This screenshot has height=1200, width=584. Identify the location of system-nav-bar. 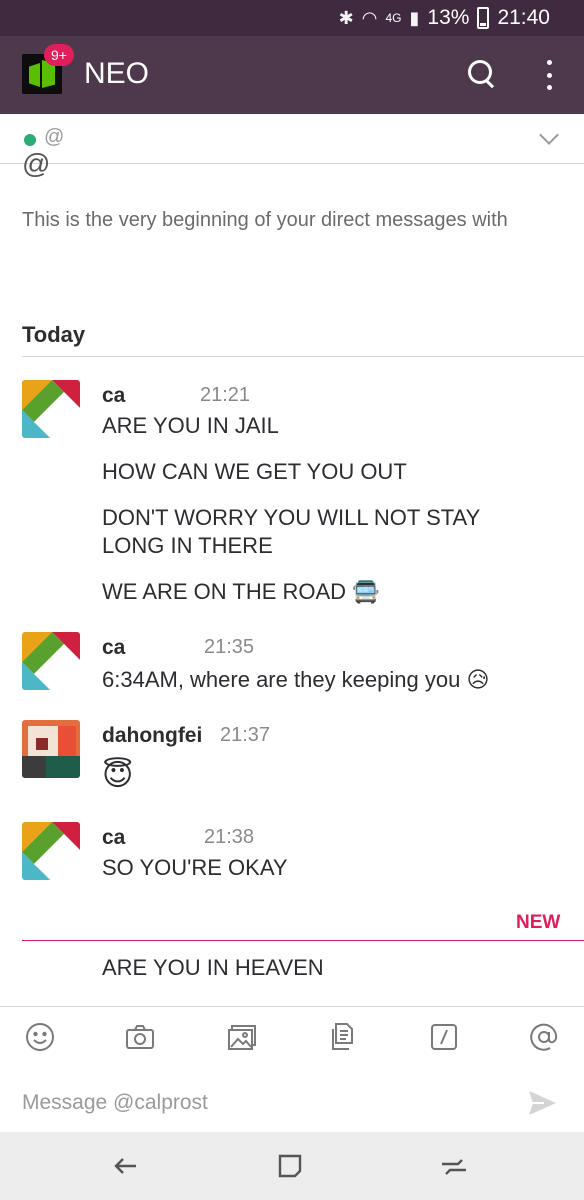
(292, 1166).